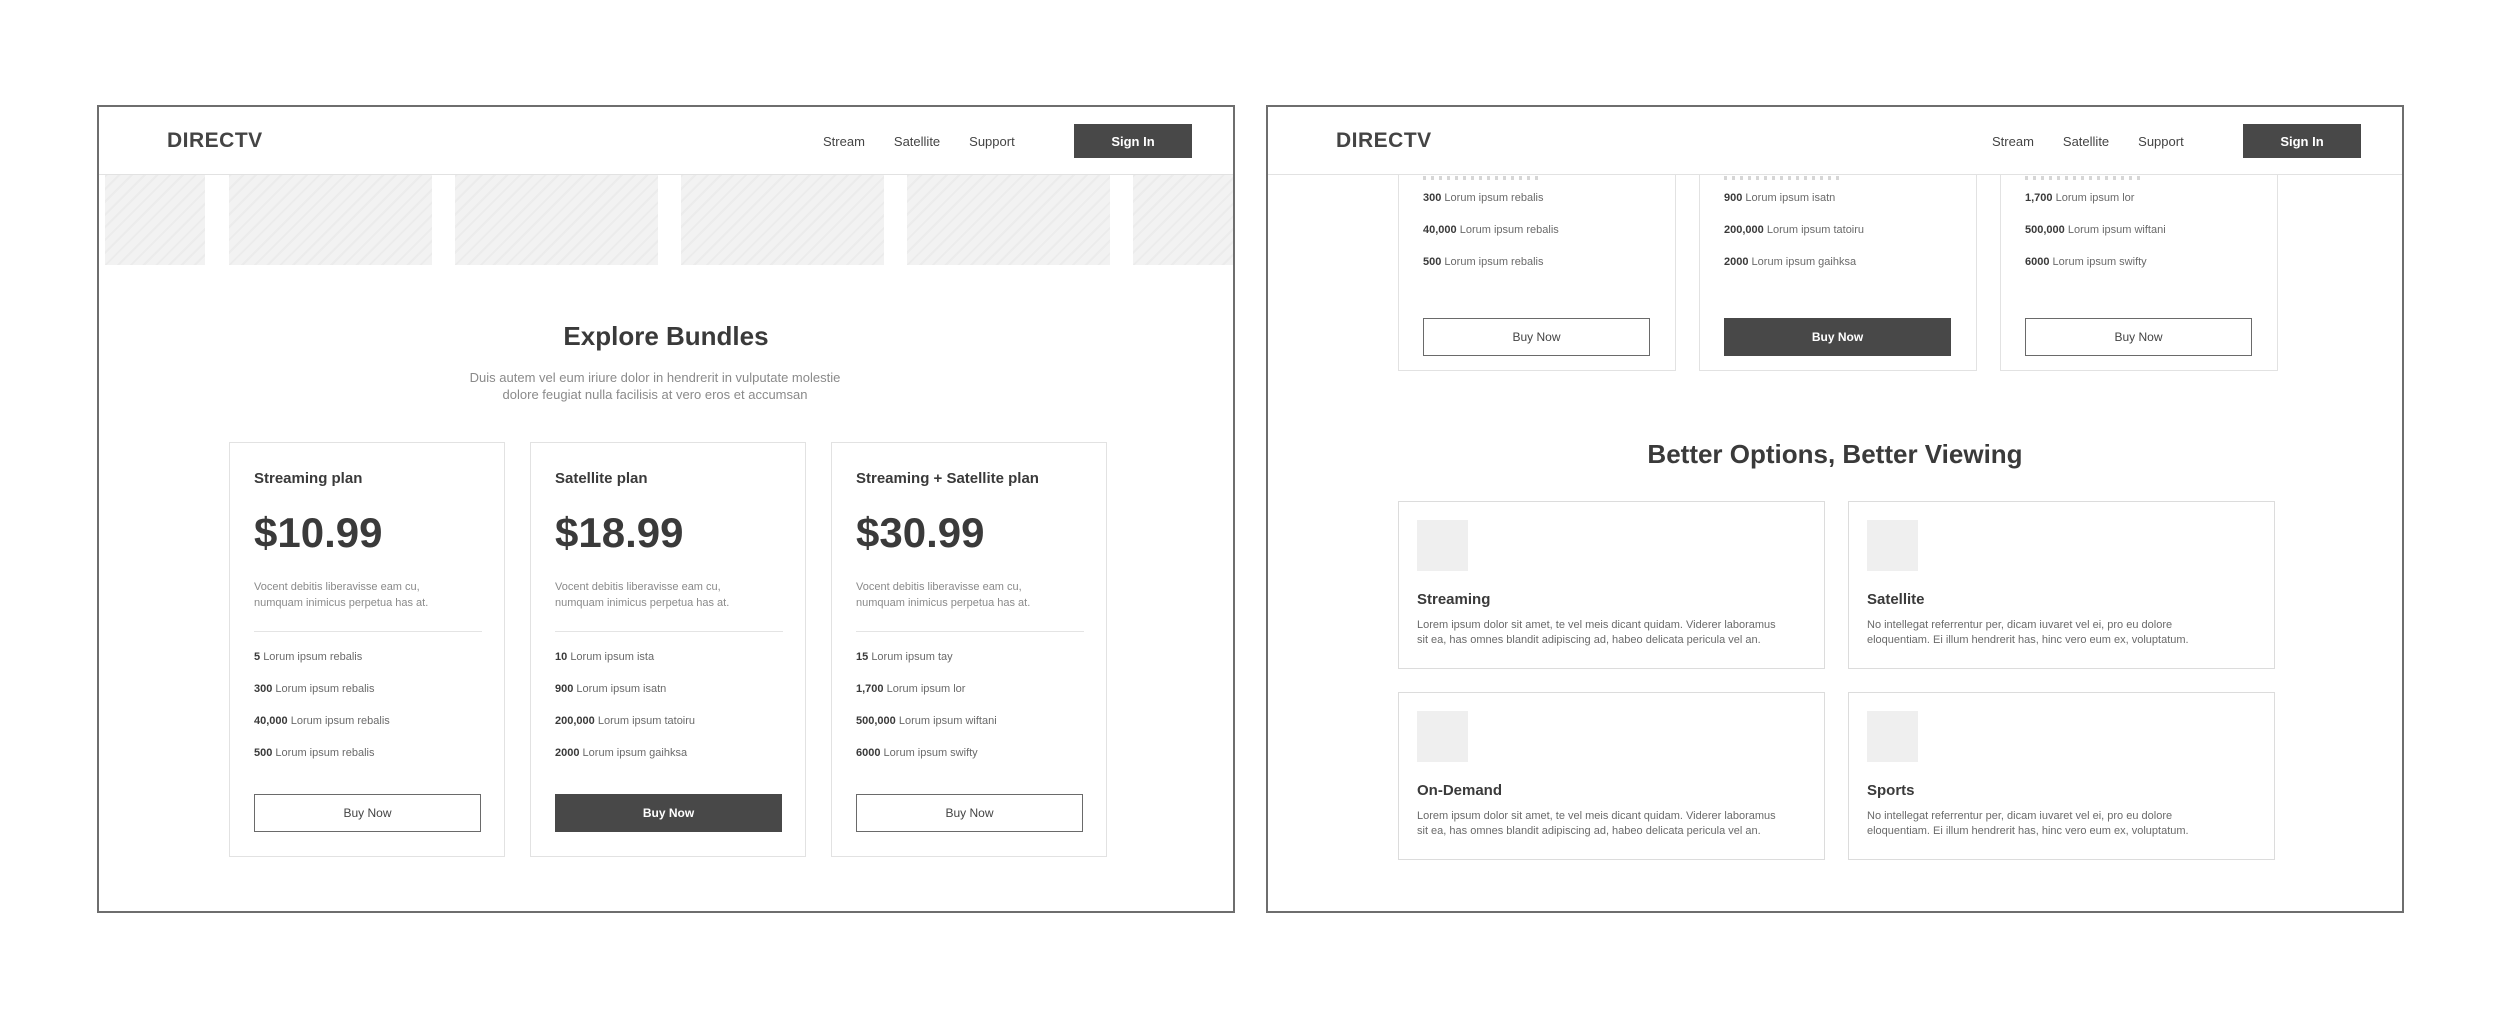  Describe the element at coordinates (308, 657) in the screenshot. I see `plan-feature: 5 Lorum ipsum rebalis` at that location.